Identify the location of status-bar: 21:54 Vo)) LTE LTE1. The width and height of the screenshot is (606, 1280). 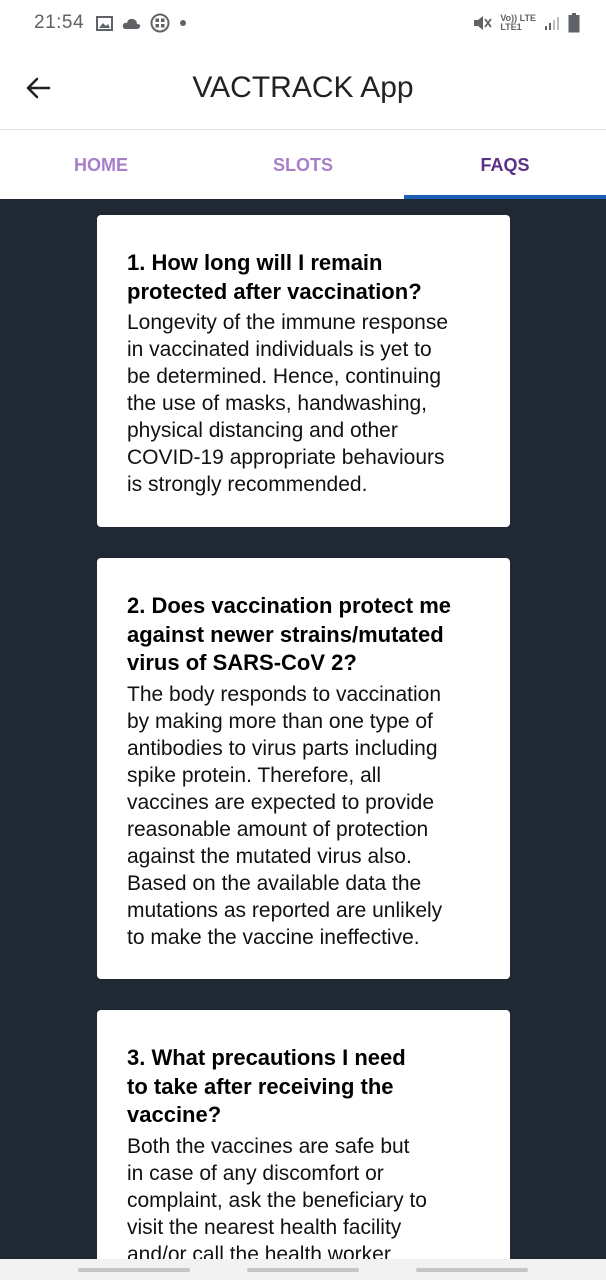
(303, 23).